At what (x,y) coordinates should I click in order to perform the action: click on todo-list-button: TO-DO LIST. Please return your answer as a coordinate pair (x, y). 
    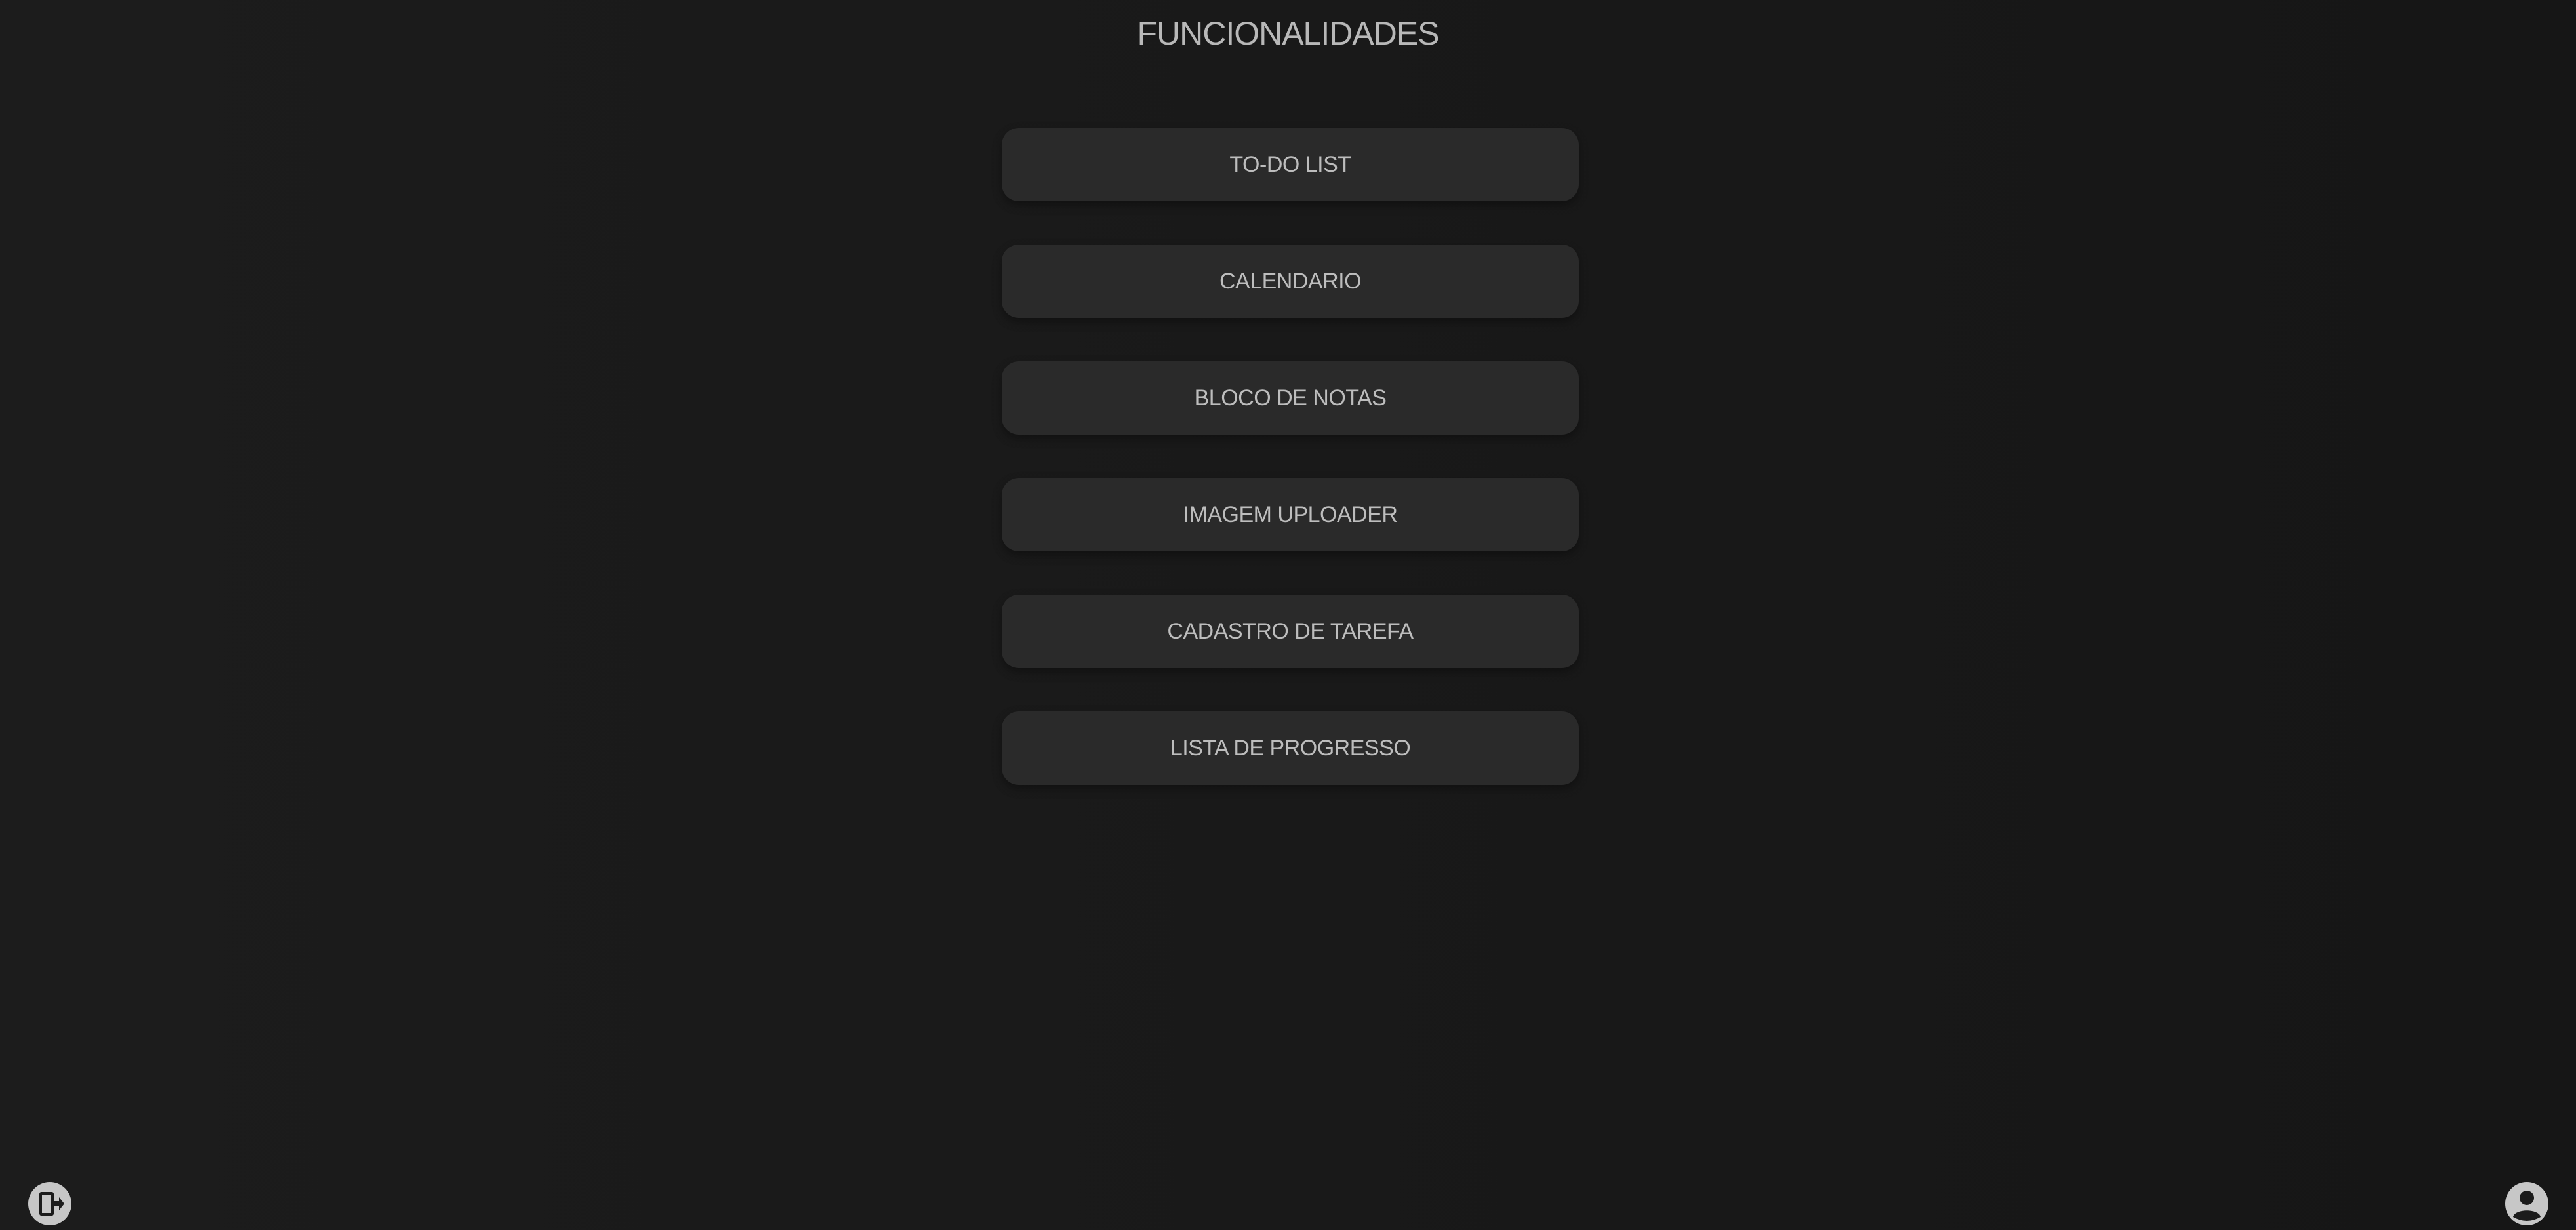
    Looking at the image, I should click on (1290, 164).